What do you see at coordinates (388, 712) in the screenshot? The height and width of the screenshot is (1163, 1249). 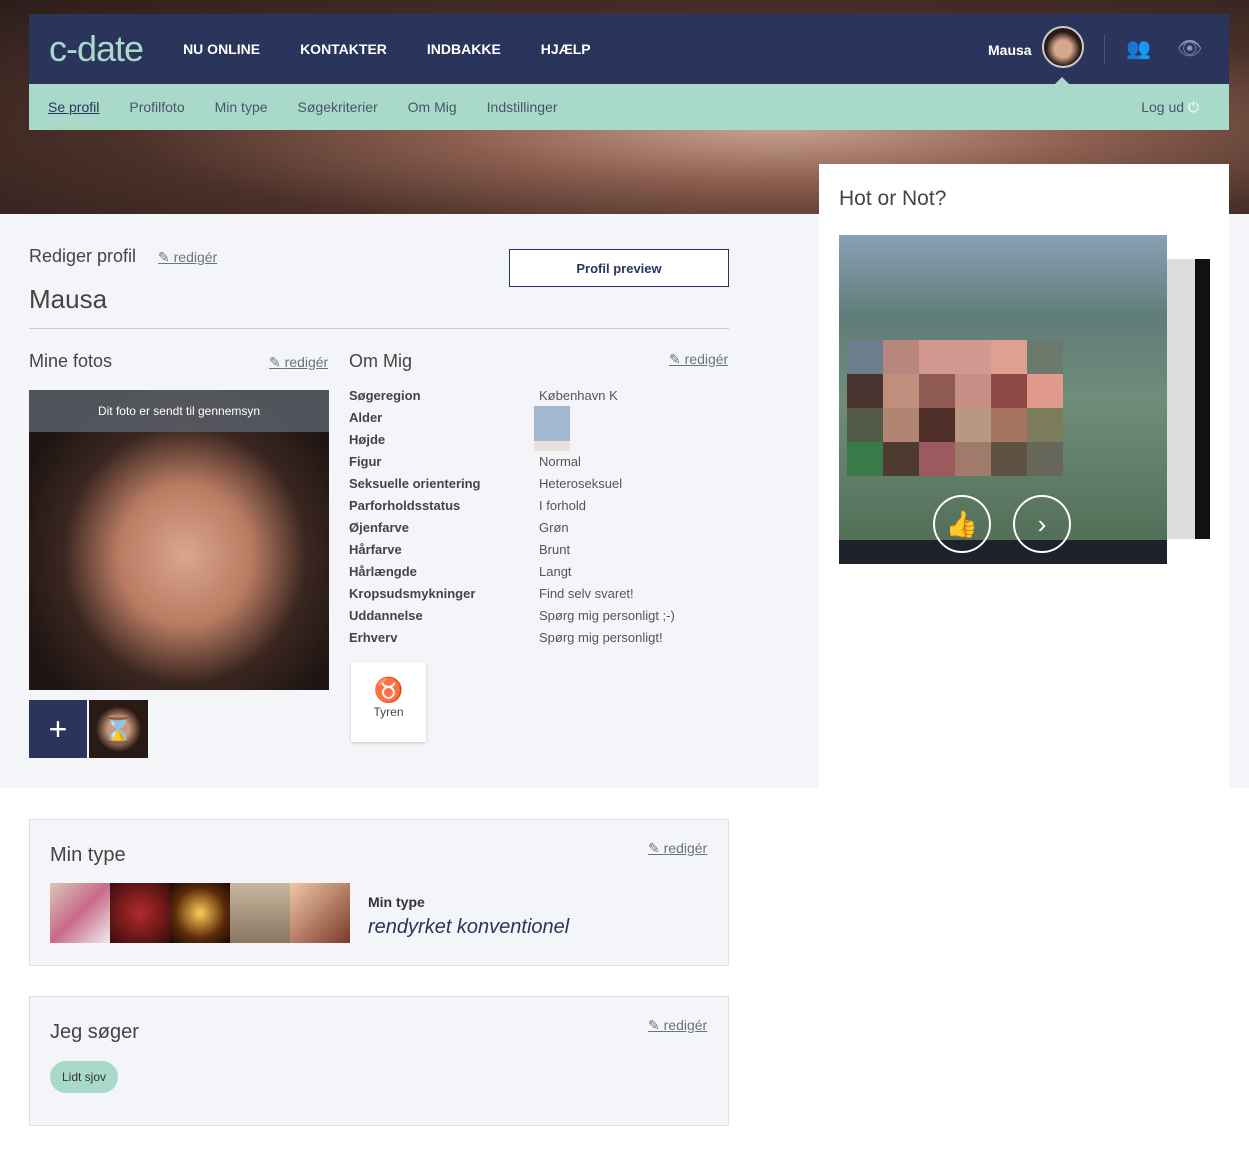 I see `zodiac-label: Tyren` at bounding box center [388, 712].